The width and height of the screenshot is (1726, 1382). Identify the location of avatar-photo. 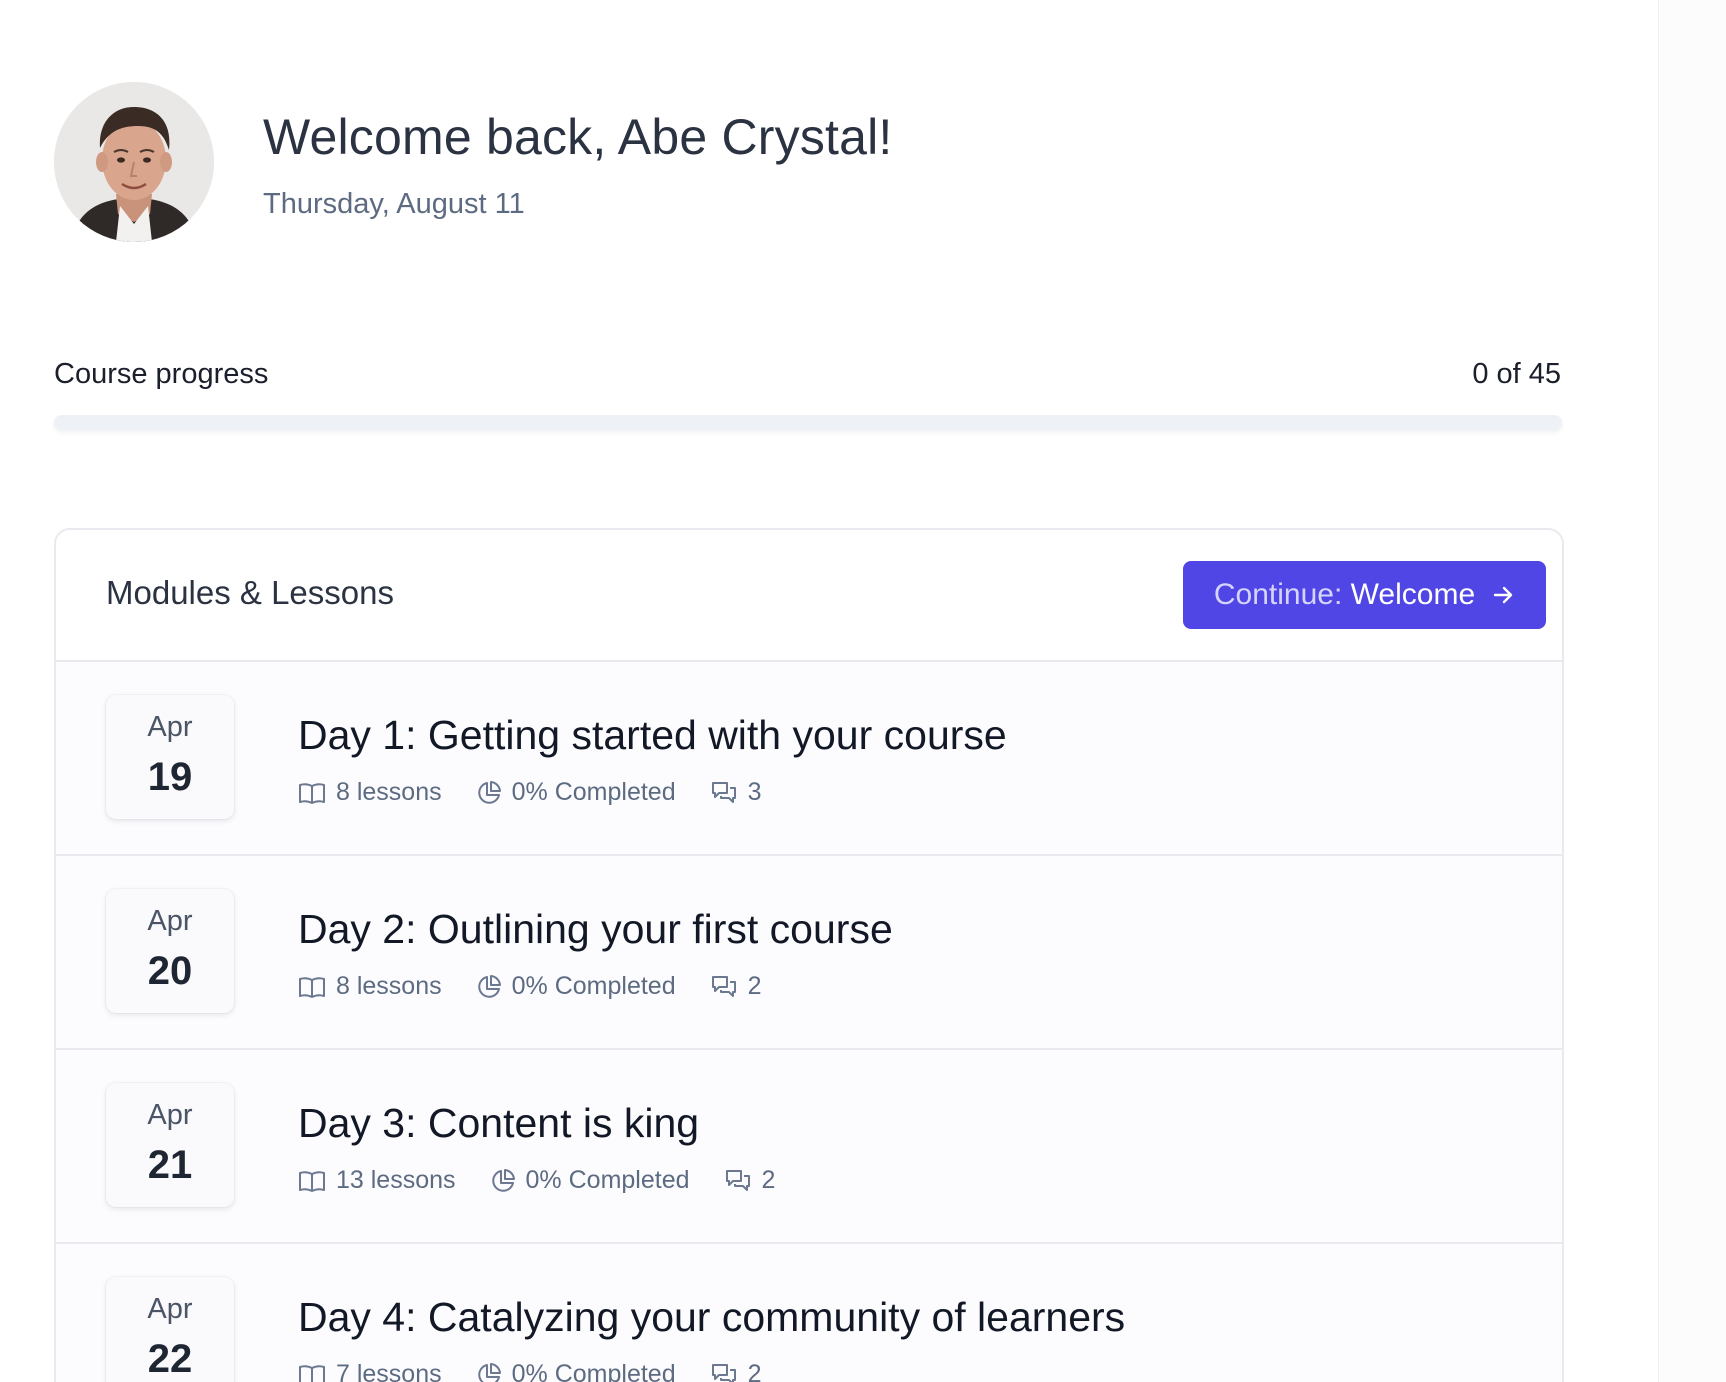
(134, 162).